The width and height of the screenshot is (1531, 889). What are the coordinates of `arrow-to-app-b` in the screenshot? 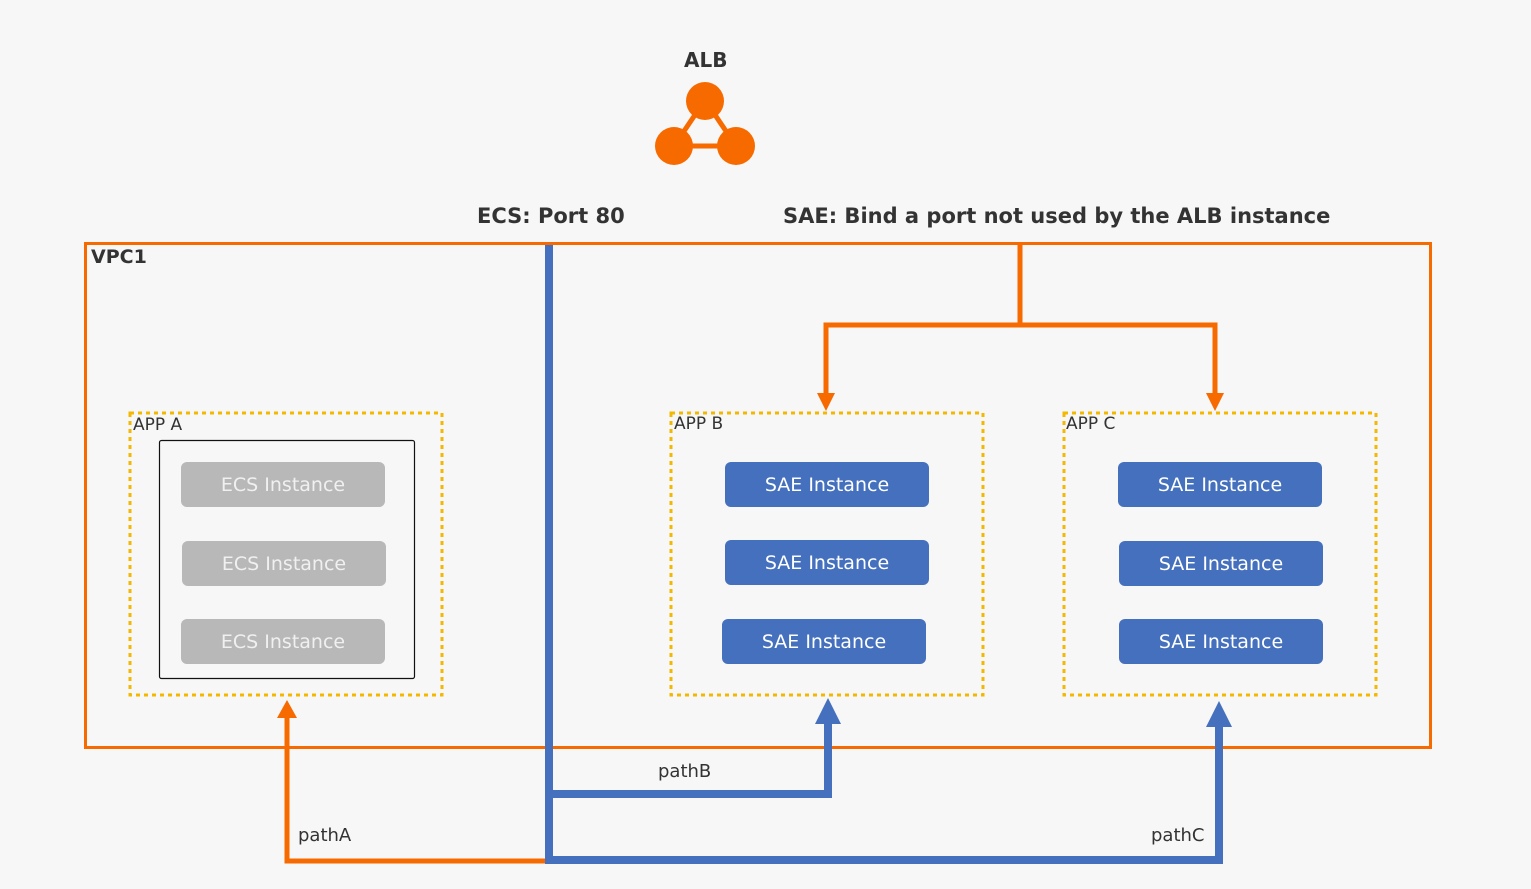 It's located at (826, 402).